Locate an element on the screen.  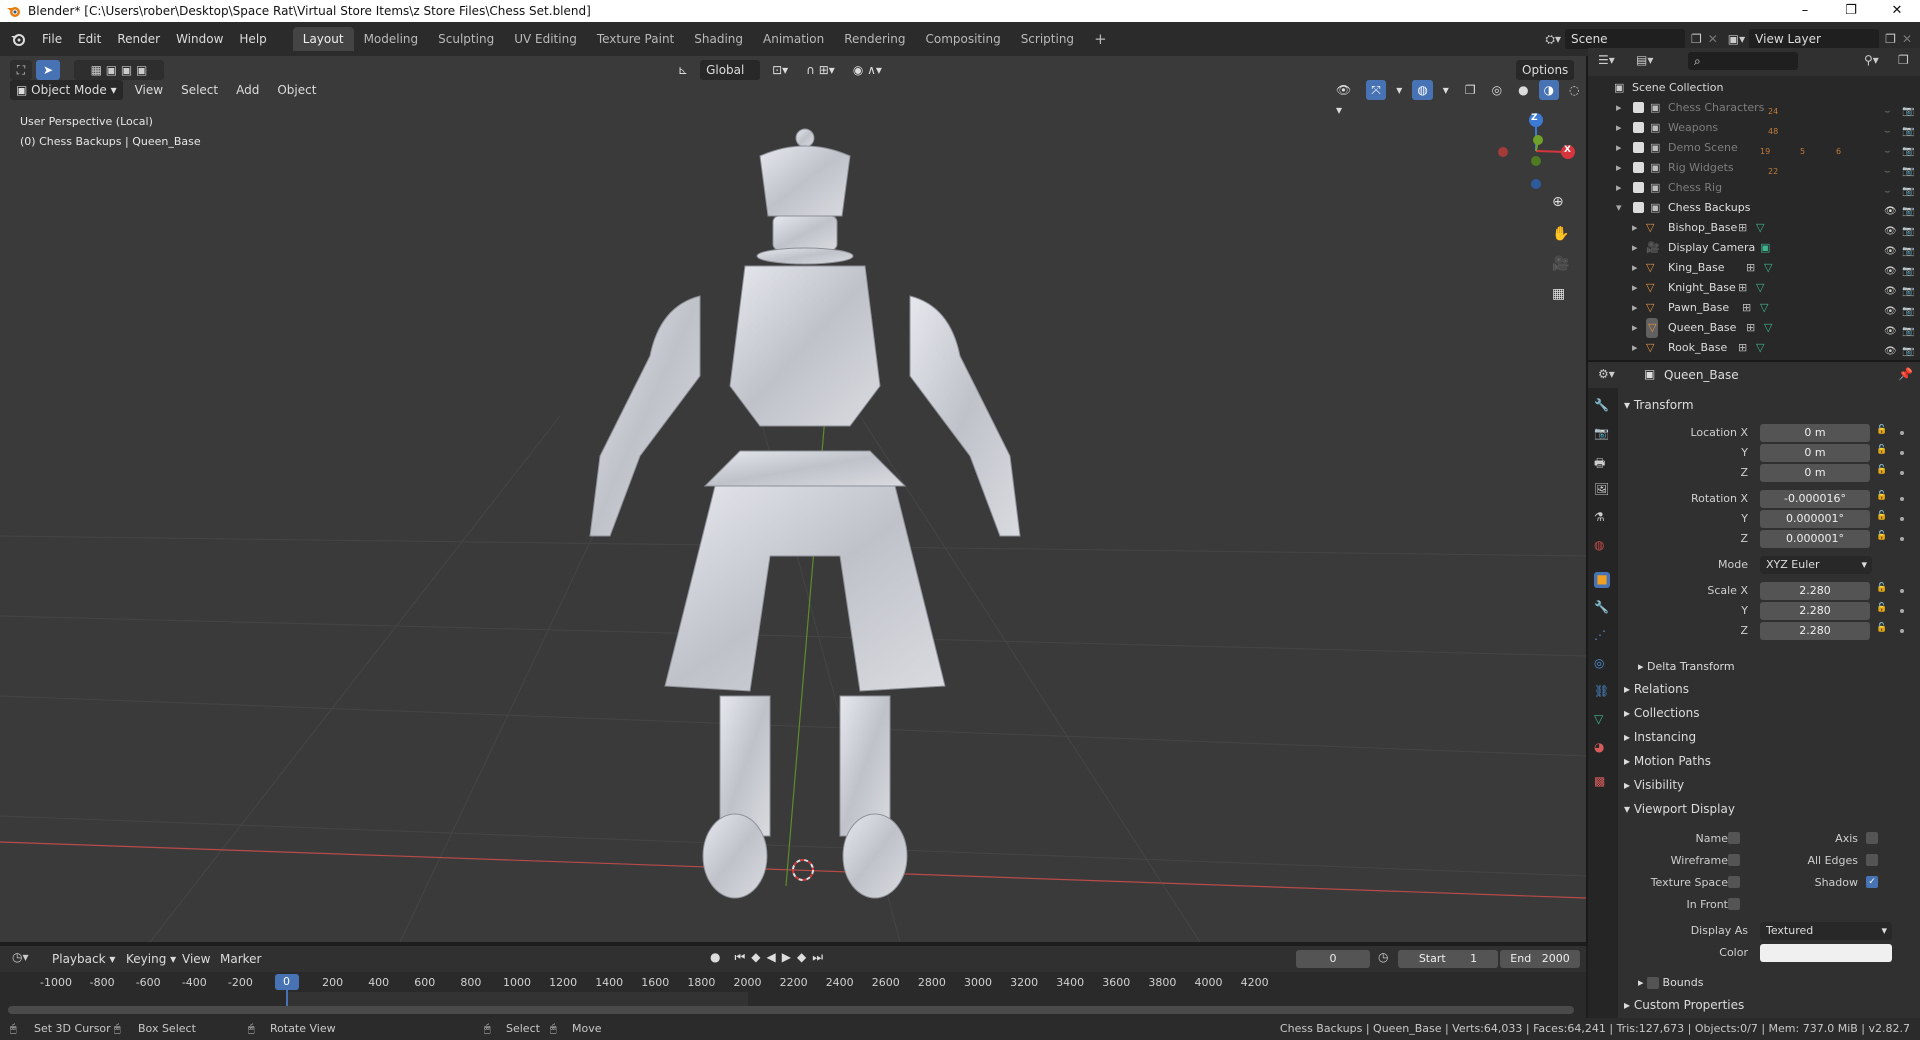
object-tab-icon: ■ is located at coordinates (1602, 580).